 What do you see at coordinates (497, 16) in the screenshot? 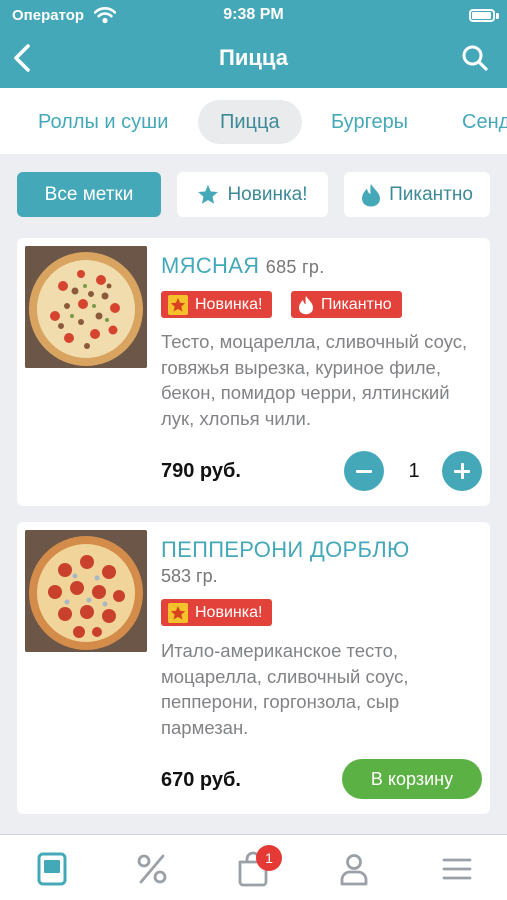
I see `battery-tip` at bounding box center [497, 16].